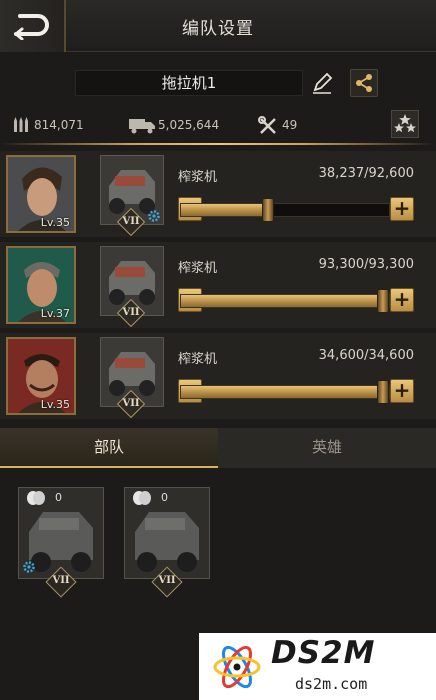 The height and width of the screenshot is (700, 436). I want to click on tab-troops: 部队, so click(109, 448).